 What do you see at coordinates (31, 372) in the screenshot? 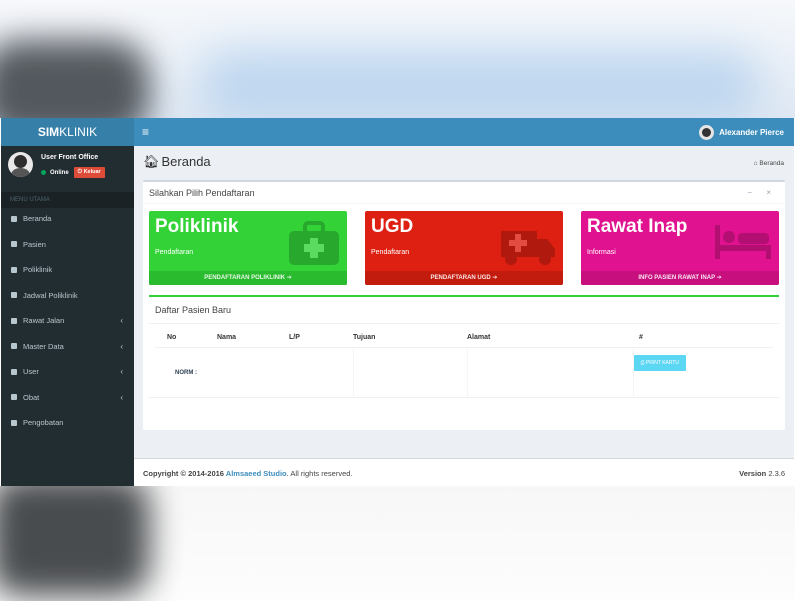
I see `sidebar-item-label: User` at bounding box center [31, 372].